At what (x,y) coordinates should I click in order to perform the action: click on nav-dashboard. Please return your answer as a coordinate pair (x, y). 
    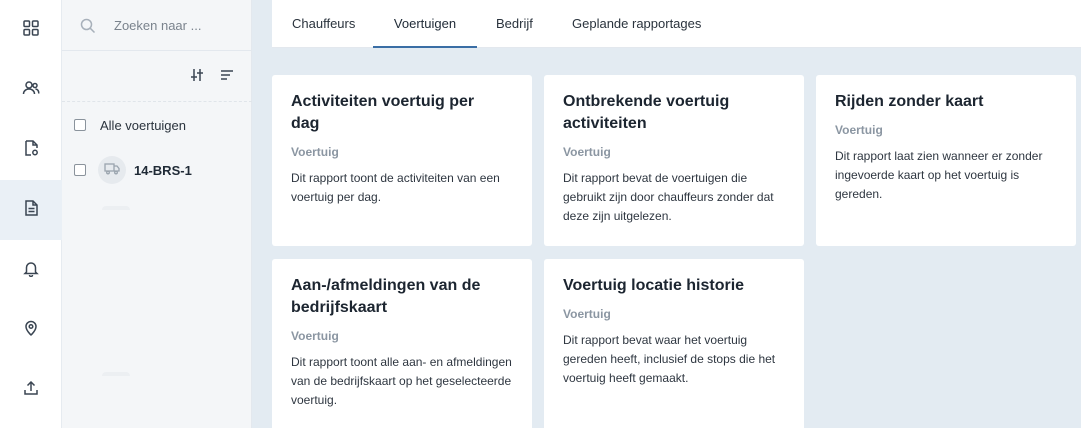
    Looking at the image, I should click on (31, 30).